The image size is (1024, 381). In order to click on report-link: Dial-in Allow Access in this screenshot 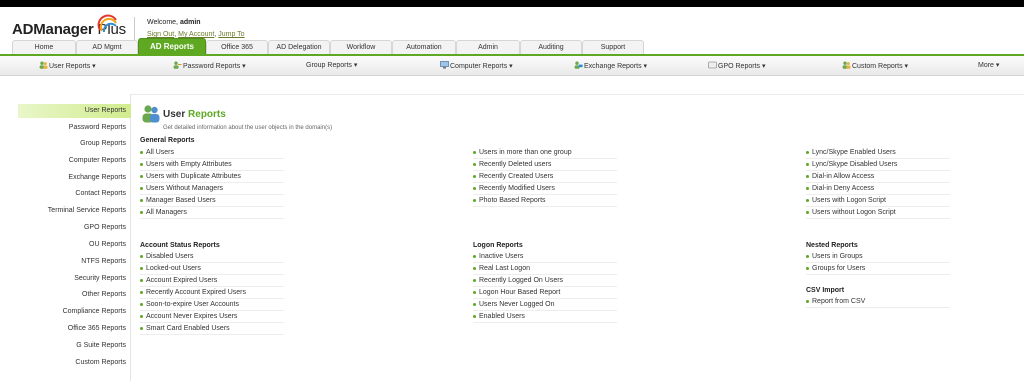, I will do `click(878, 177)`.